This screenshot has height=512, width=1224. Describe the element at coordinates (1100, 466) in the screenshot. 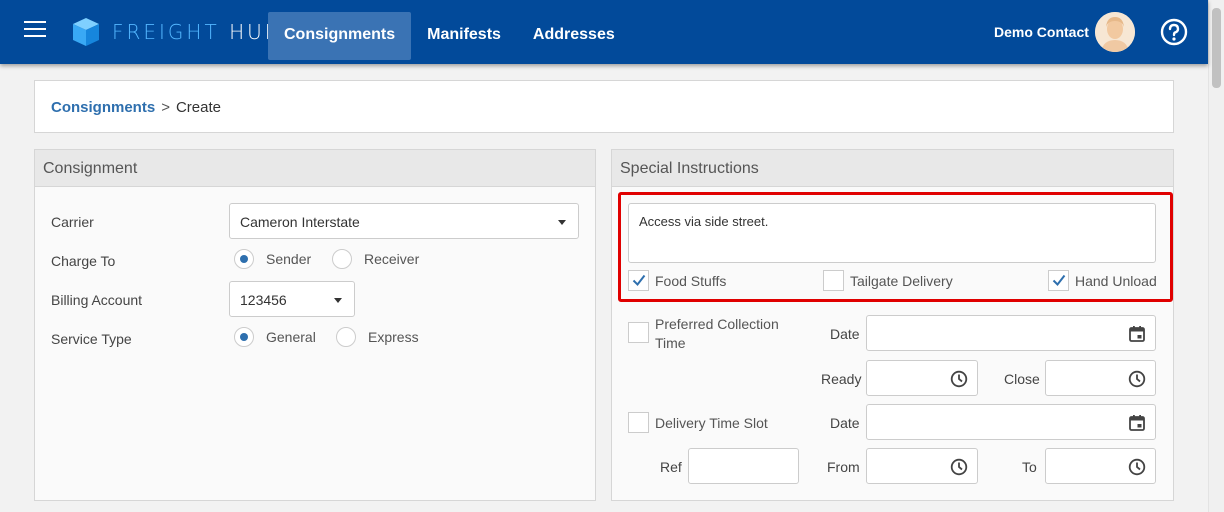

I see `delivery-to-input` at that location.